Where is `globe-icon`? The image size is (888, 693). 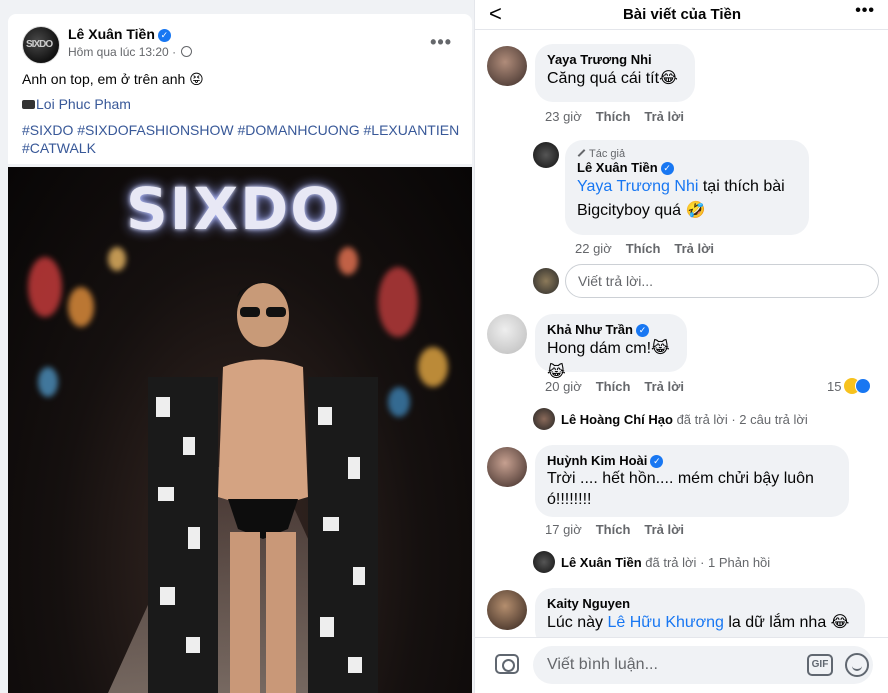 globe-icon is located at coordinates (187, 51).